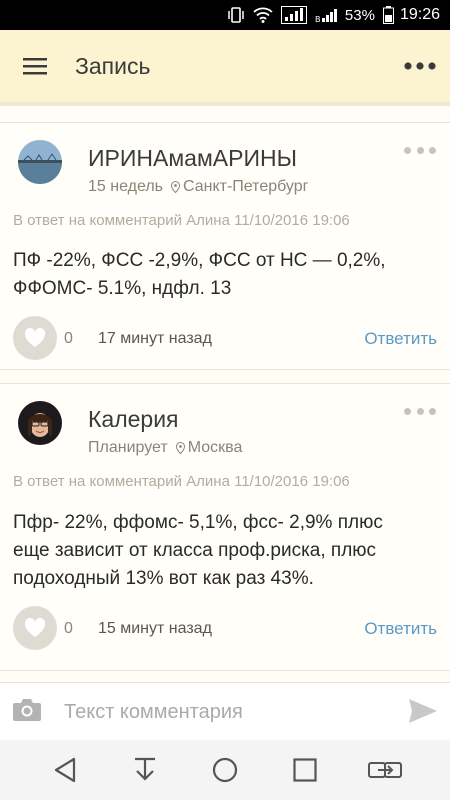 The height and width of the screenshot is (800, 450). I want to click on comment-input-bar, so click(225, 710).